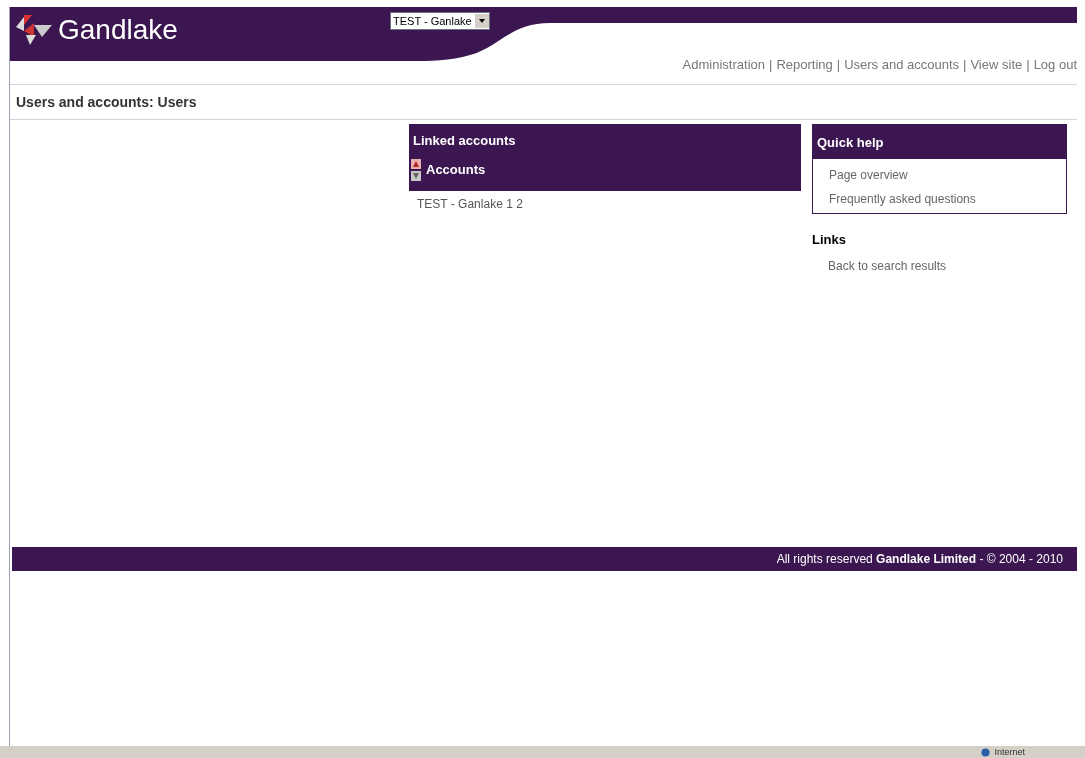 This screenshot has height=758, width=1085. I want to click on nav-link: Users and accounts, so click(902, 65).